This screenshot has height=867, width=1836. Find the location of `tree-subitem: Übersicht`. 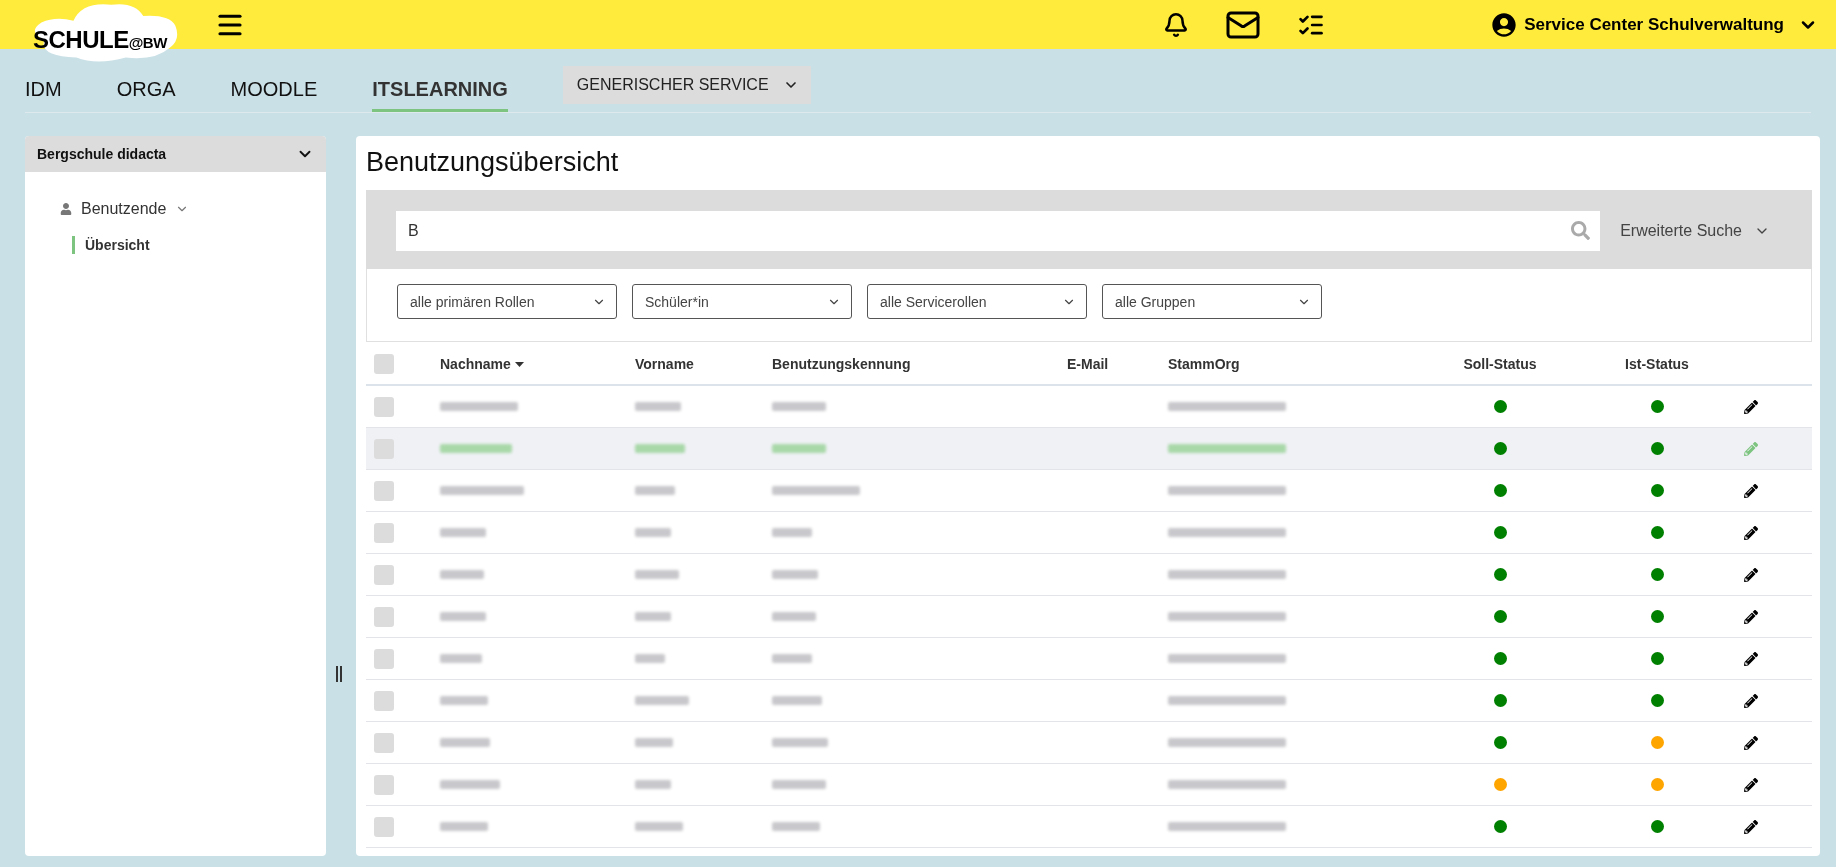

tree-subitem: Übersicht is located at coordinates (111, 245).